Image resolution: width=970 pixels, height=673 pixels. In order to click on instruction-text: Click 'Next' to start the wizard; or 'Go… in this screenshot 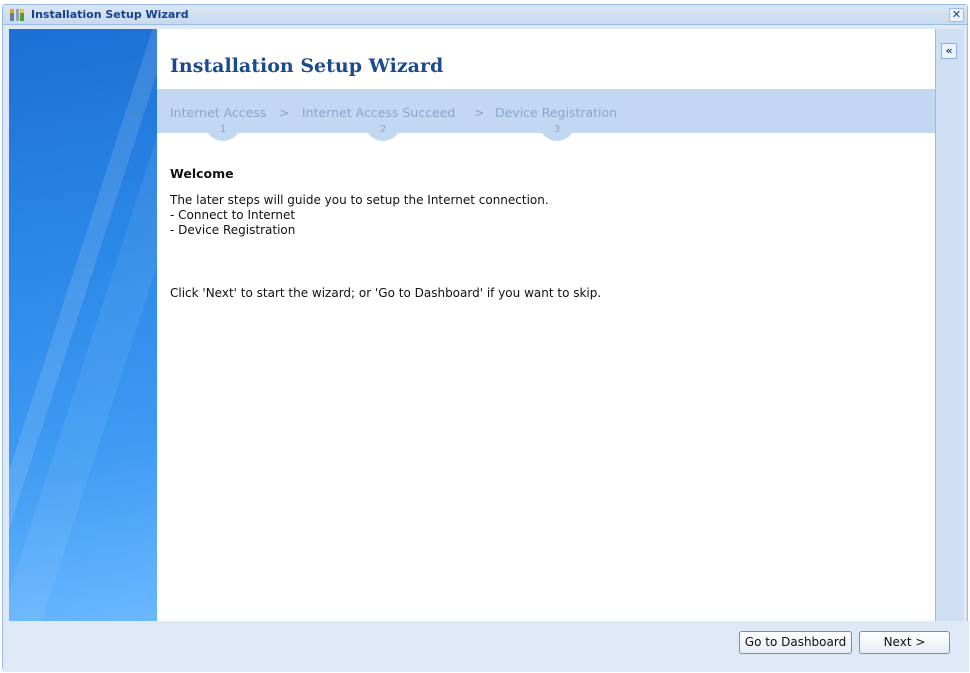, I will do `click(386, 293)`.